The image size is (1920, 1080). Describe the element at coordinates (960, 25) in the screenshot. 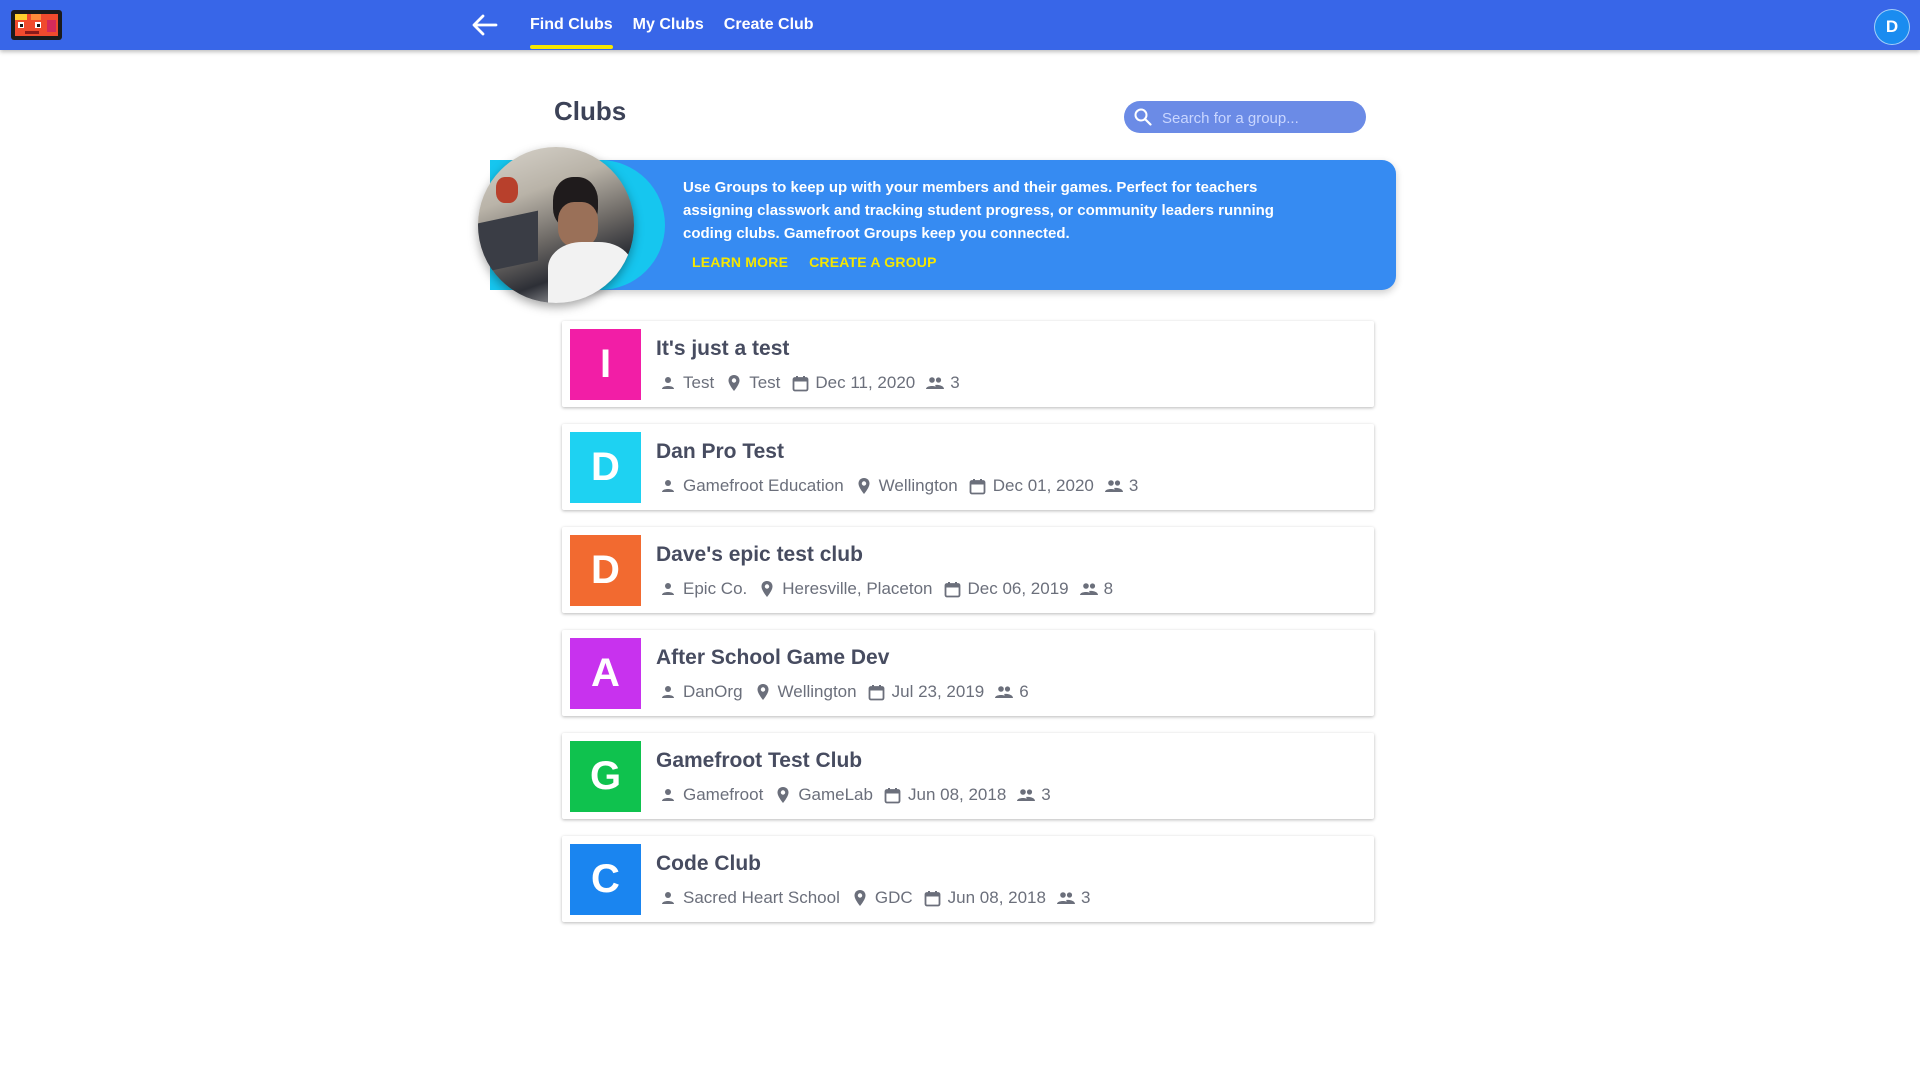

I see `top-navigation-bar: Find Clubs My Clubs Create Club D` at that location.